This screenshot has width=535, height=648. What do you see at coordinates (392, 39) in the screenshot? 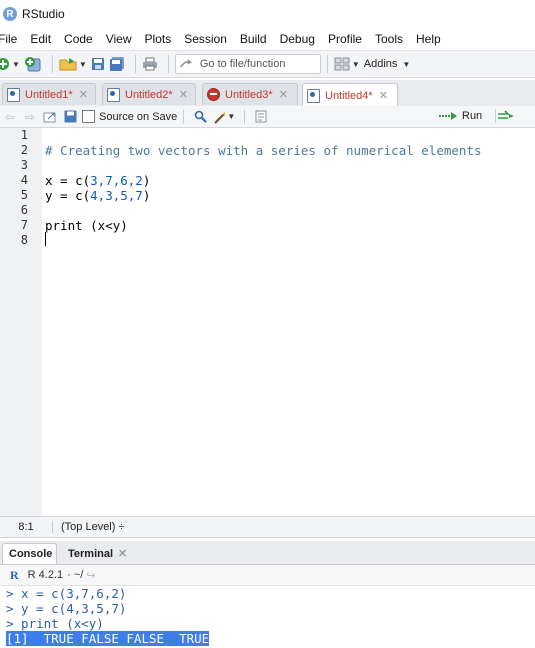
I see `menu-tools: Tools` at bounding box center [392, 39].